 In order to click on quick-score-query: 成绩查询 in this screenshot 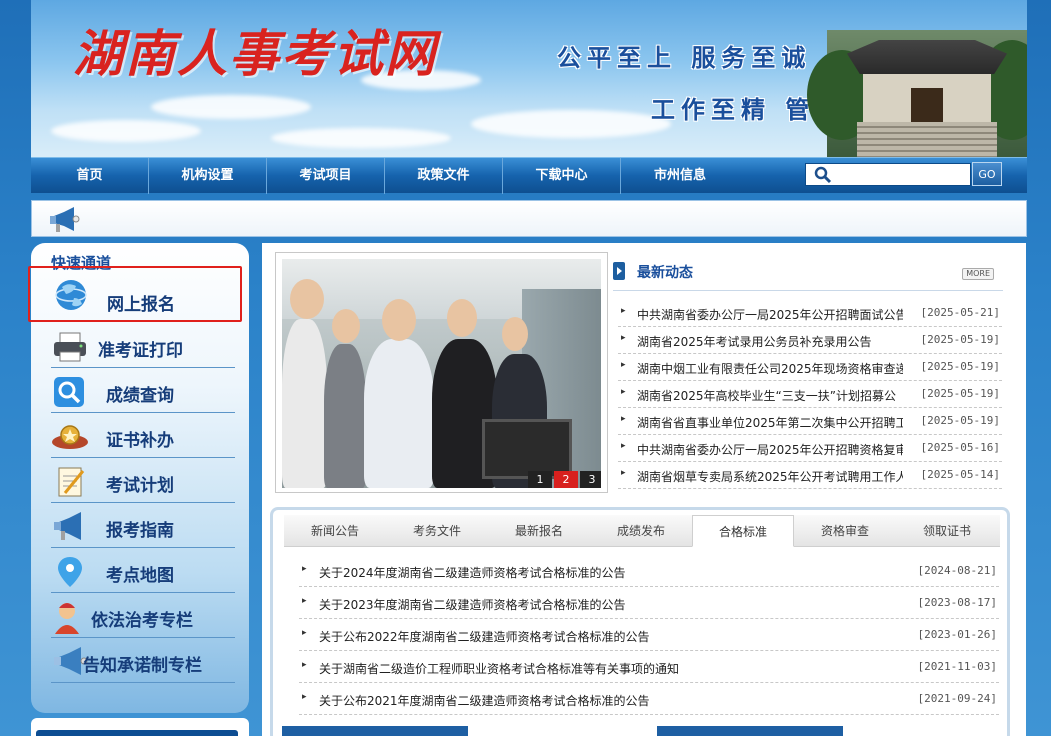, I will do `click(143, 392)`.